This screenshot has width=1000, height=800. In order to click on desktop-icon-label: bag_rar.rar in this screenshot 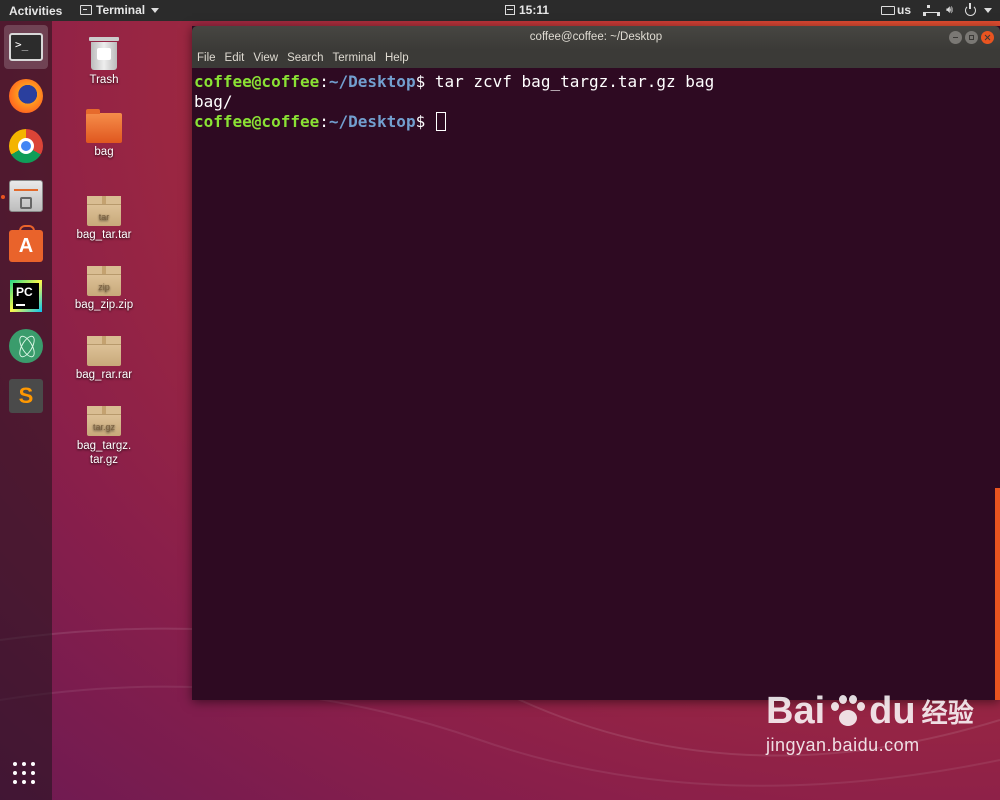, I will do `click(104, 375)`.